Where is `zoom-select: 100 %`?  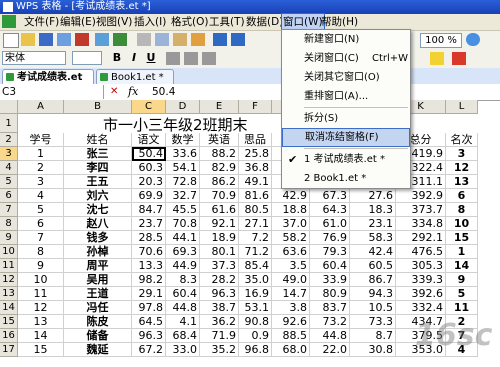 zoom-select: 100 % is located at coordinates (441, 40).